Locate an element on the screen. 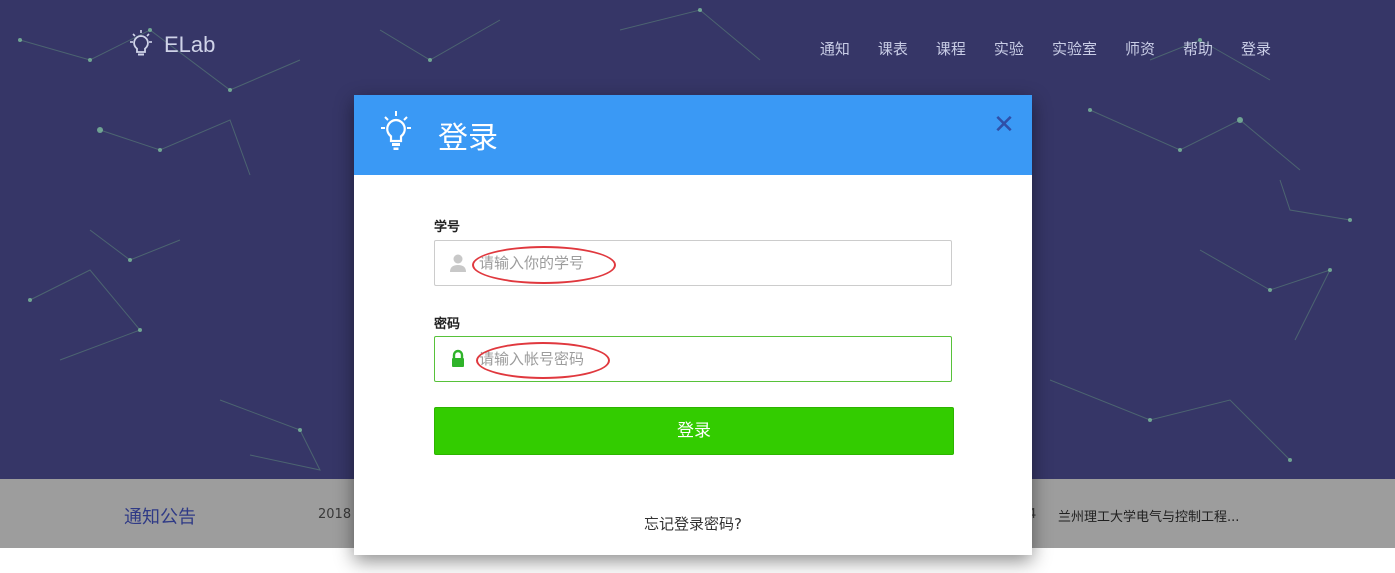 This screenshot has height=573, width=1395. password-label: 密码 is located at coordinates (447, 324).